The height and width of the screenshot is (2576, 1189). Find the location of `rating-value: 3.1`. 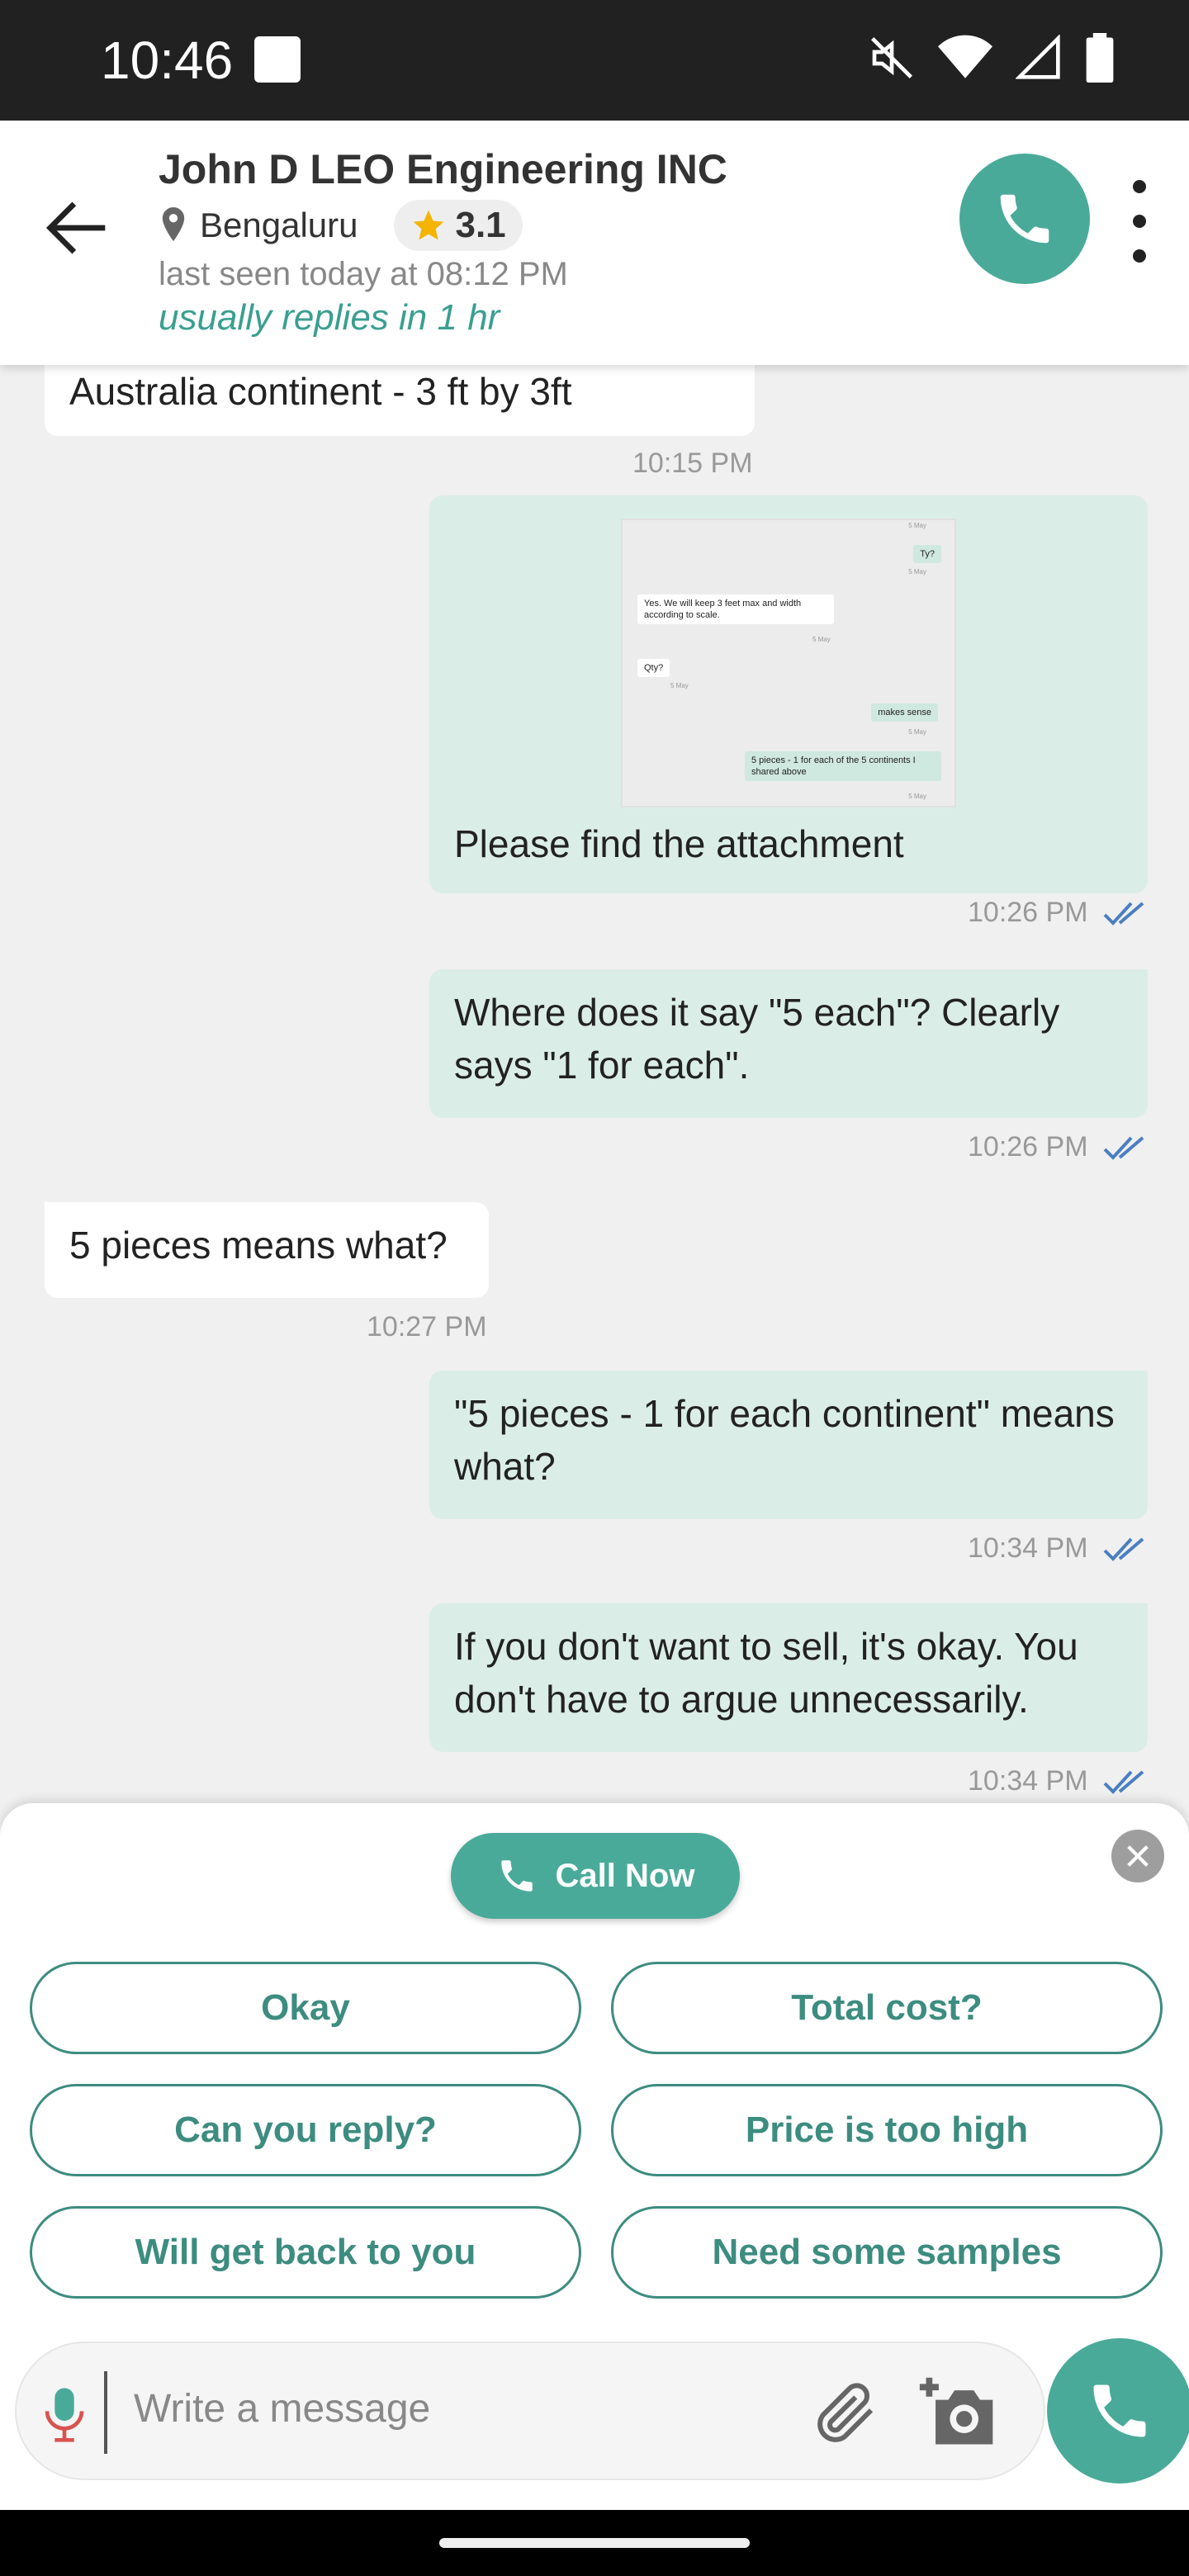

rating-value: 3.1 is located at coordinates (480, 225).